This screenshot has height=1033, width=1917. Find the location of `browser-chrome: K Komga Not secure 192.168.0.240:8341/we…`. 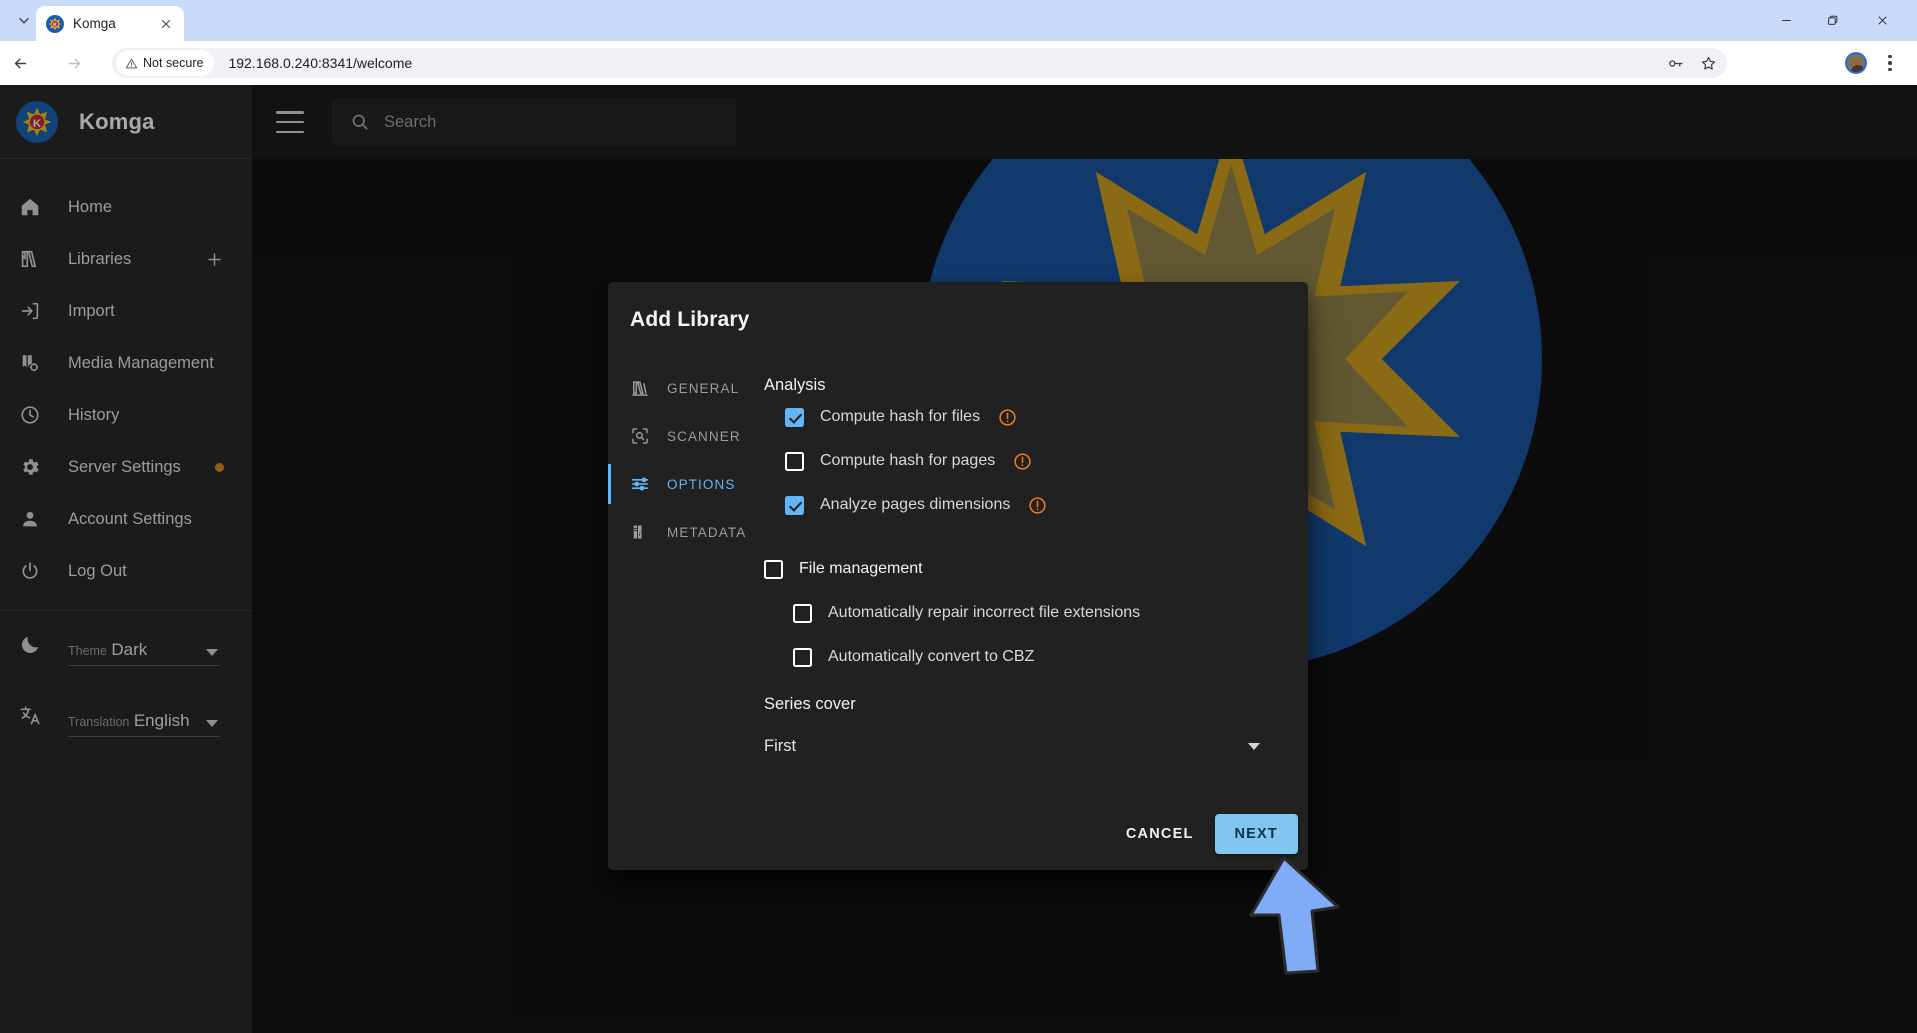

browser-chrome: K Komga Not secure 192.168.0.240:8341/we… is located at coordinates (958, 42).